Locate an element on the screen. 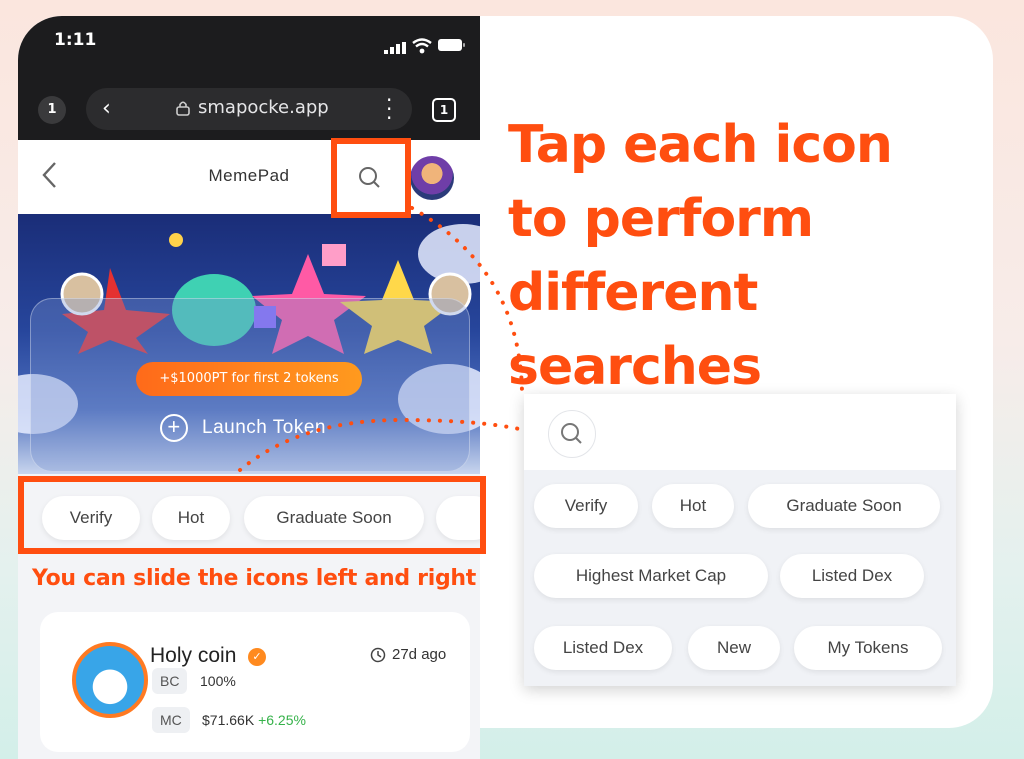 The width and height of the screenshot is (1024, 759). verified-icon: ✓ is located at coordinates (257, 657).